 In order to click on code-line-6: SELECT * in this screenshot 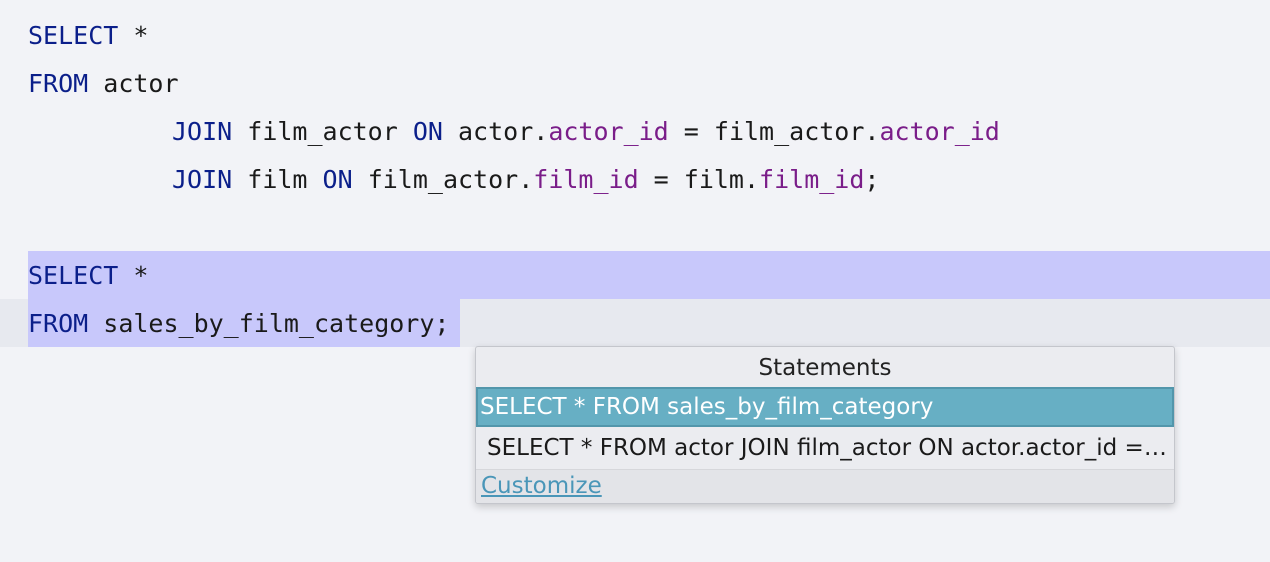, I will do `click(635, 276)`.